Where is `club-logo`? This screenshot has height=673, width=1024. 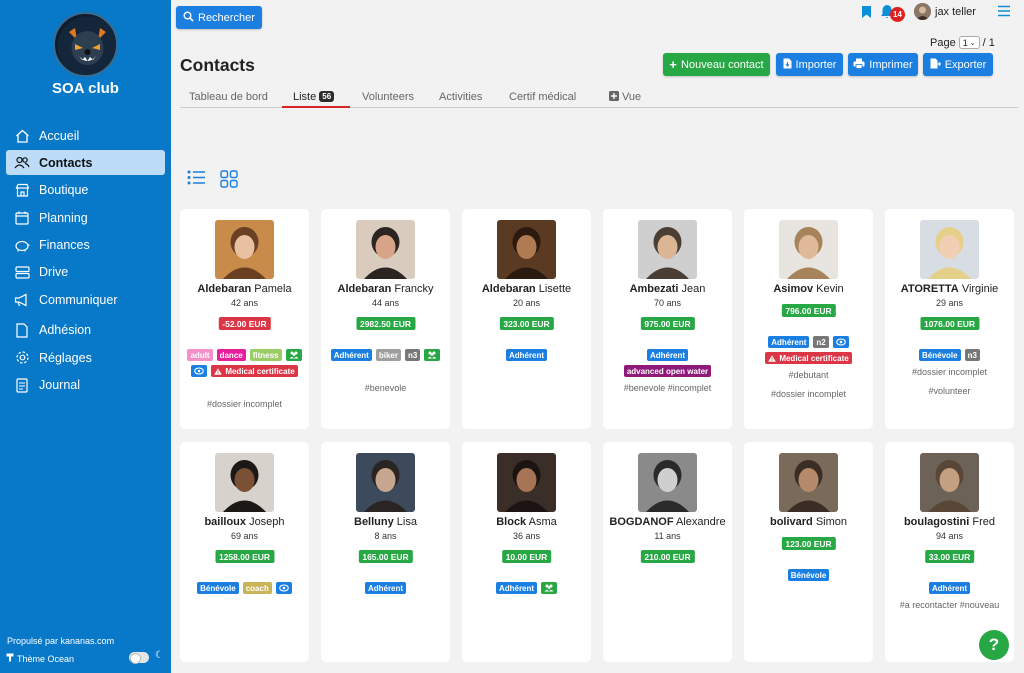 club-logo is located at coordinates (85, 44).